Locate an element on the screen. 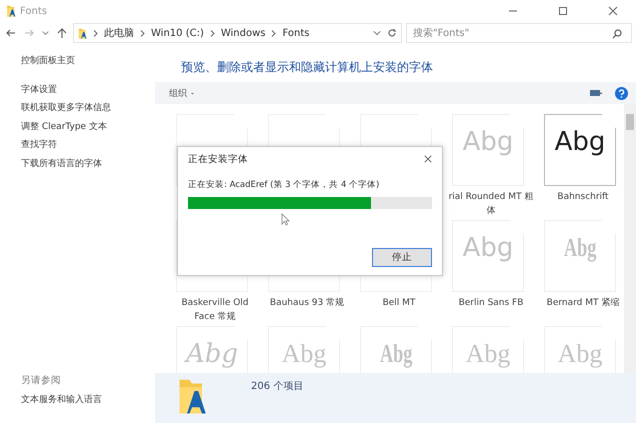  install-status-text: 正在安装: AcadEref (第 3 个字体，共 4 个字体) is located at coordinates (284, 185).